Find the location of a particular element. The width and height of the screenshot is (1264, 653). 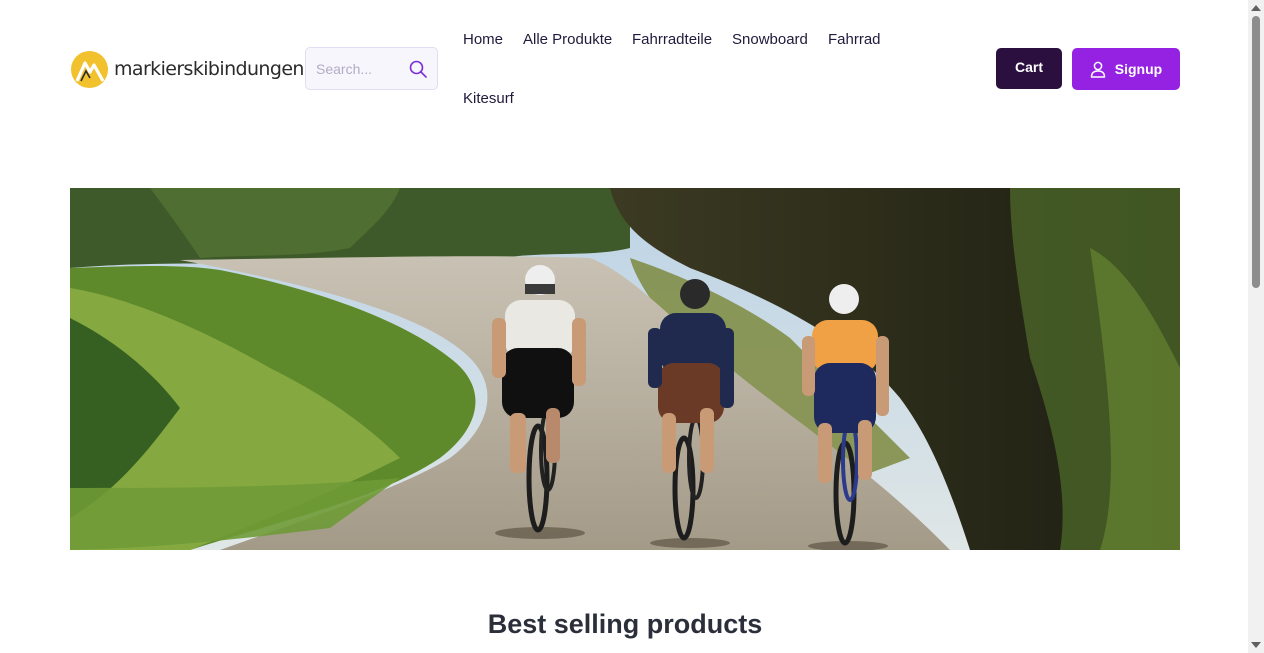

scroll-down-arrow-icon is located at coordinates (1256, 645).